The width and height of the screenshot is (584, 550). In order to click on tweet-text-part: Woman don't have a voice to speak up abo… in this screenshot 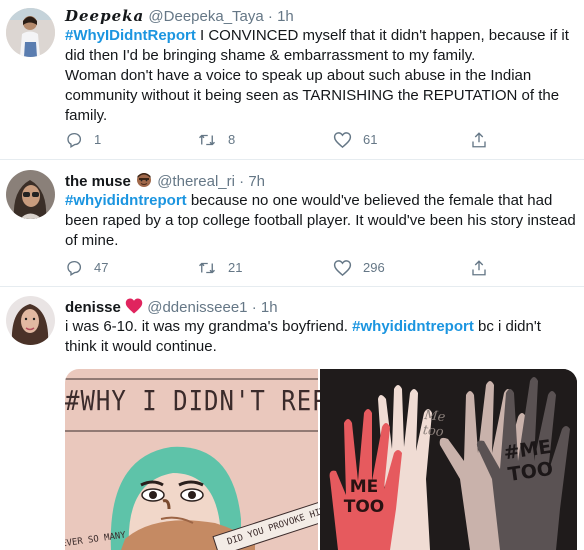, I will do `click(312, 95)`.